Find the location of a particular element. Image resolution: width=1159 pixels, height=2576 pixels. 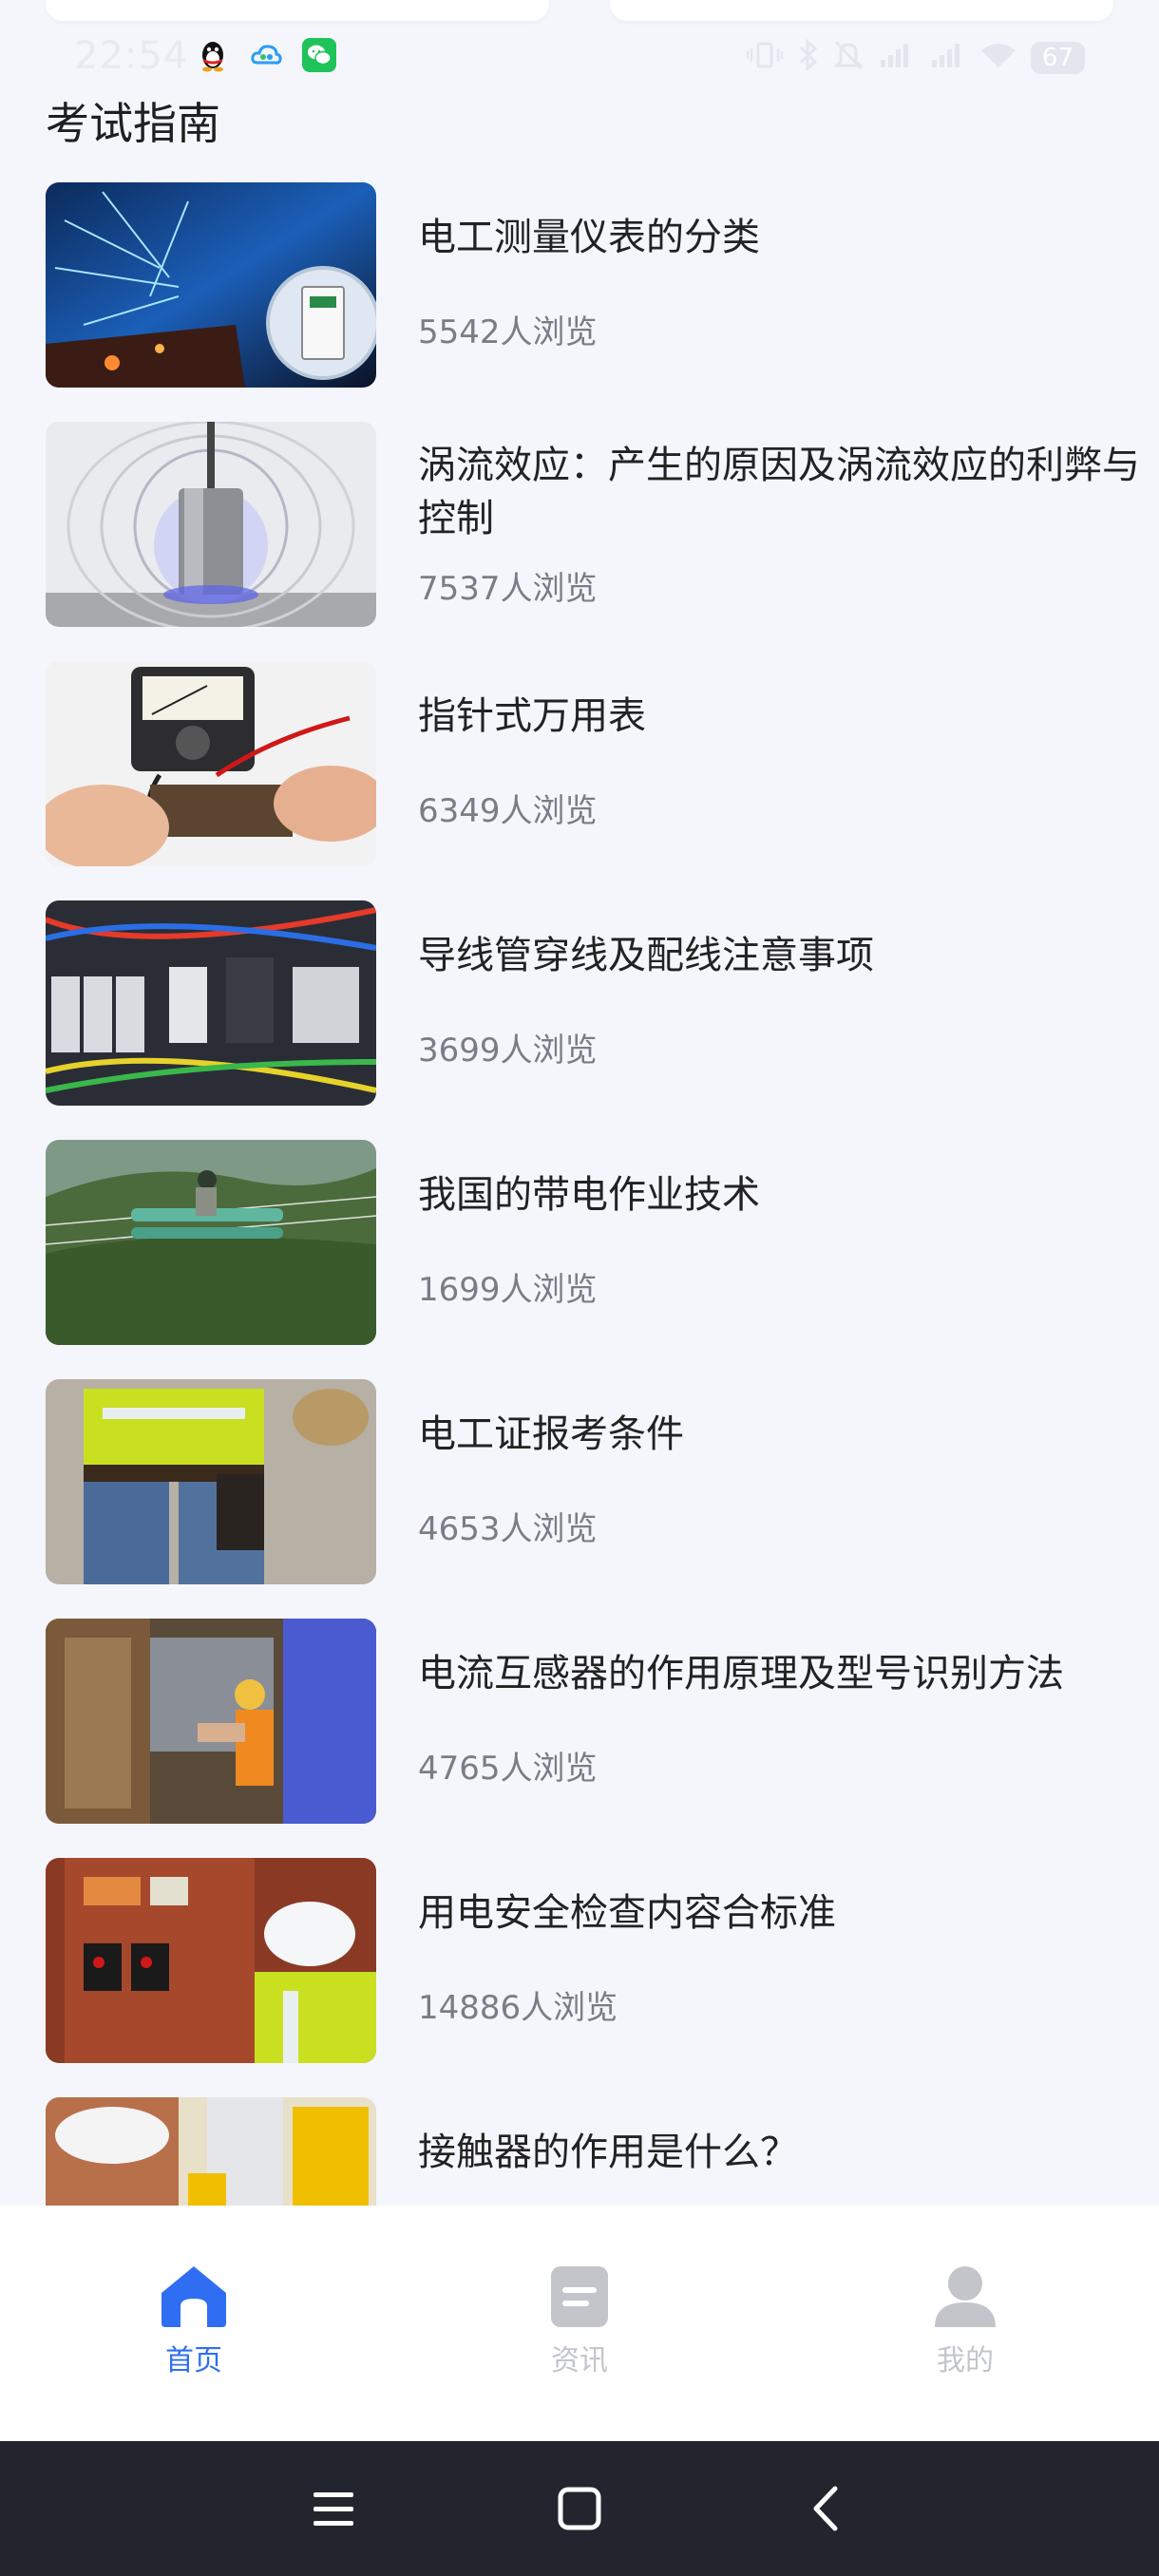

profile-icon is located at coordinates (965, 2296).